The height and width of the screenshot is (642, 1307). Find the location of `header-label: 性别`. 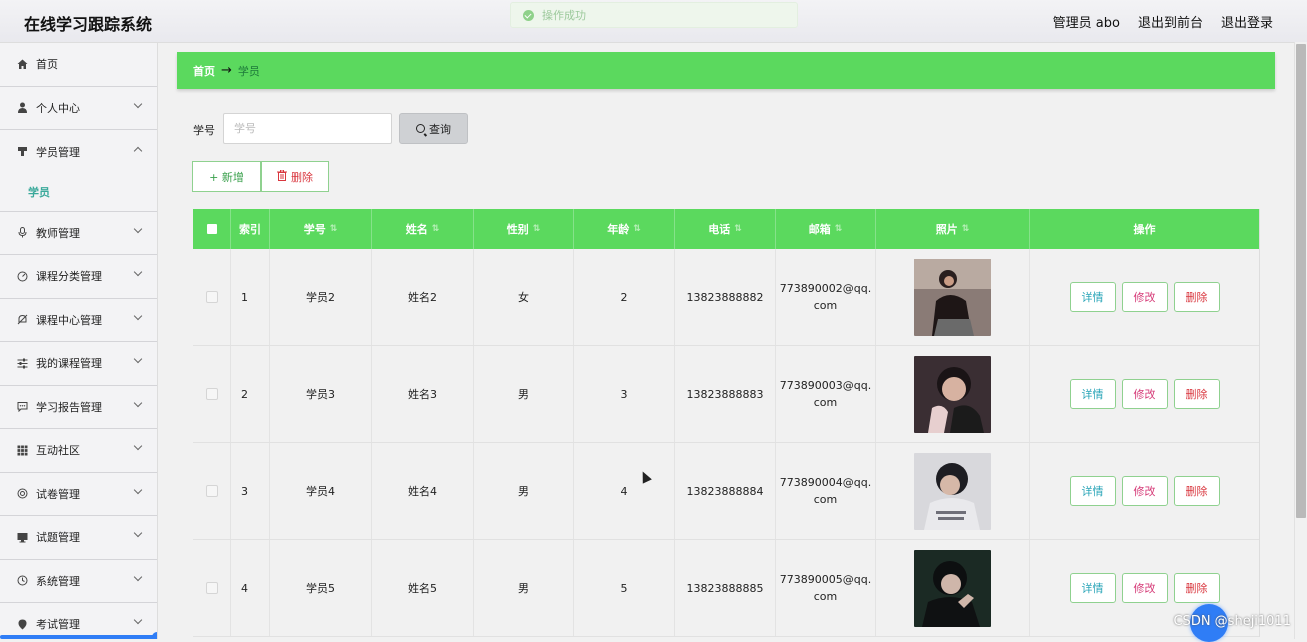

header-label: 性别 is located at coordinates (517, 229).